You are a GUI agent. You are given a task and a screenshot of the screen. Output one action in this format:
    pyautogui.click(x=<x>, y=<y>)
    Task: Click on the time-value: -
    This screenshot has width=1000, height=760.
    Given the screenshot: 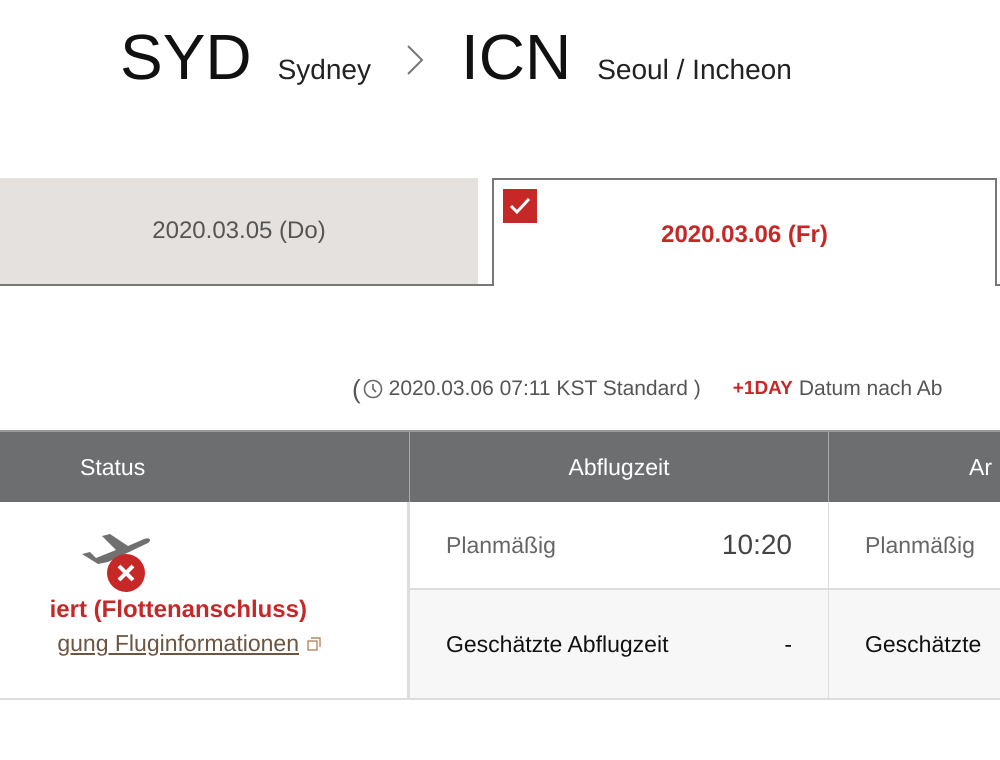 What is the action you would take?
    pyautogui.click(x=788, y=644)
    